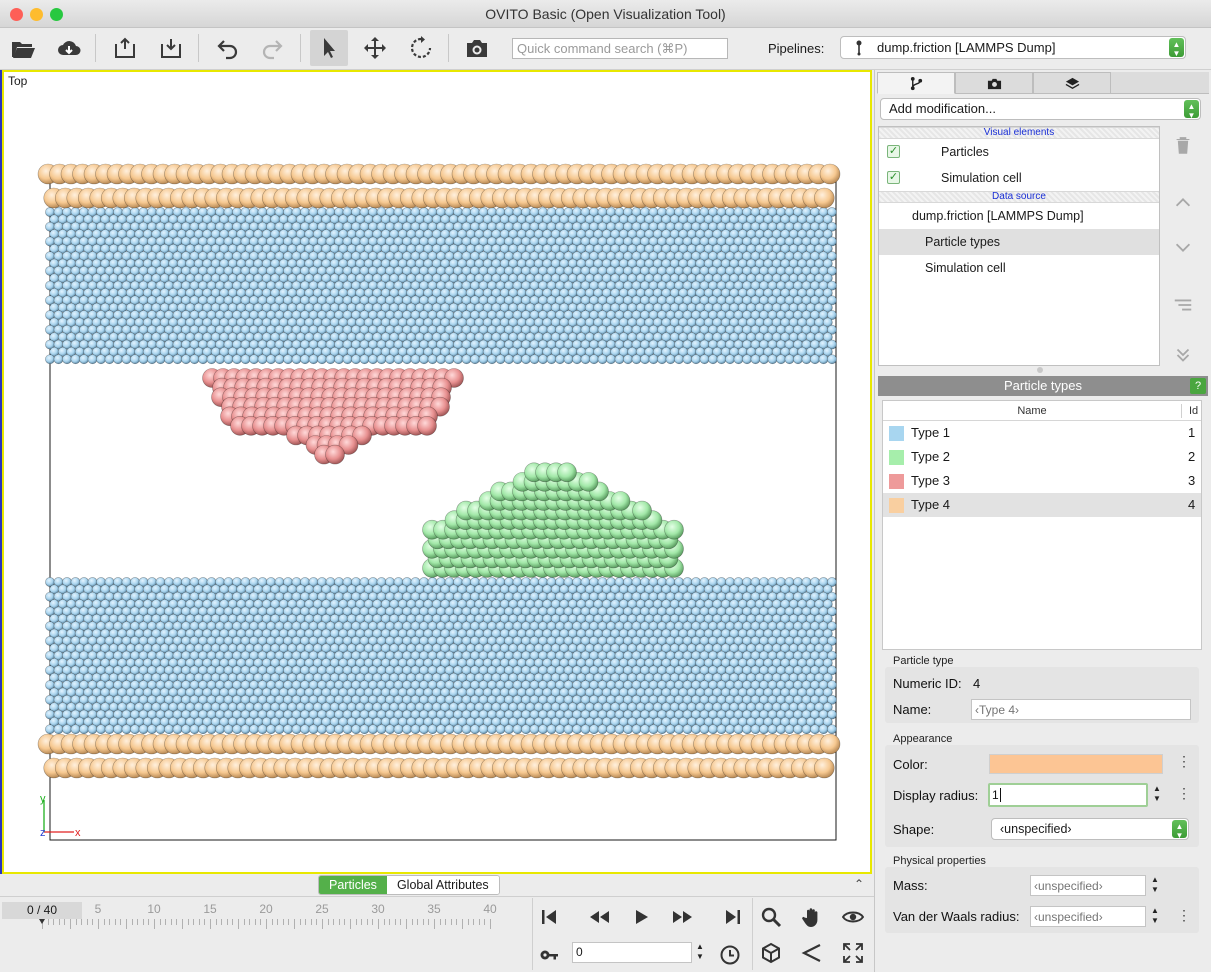 This screenshot has height=972, width=1211. Describe the element at coordinates (733, 917) in the screenshot. I see `jump-to-end-icon` at that location.